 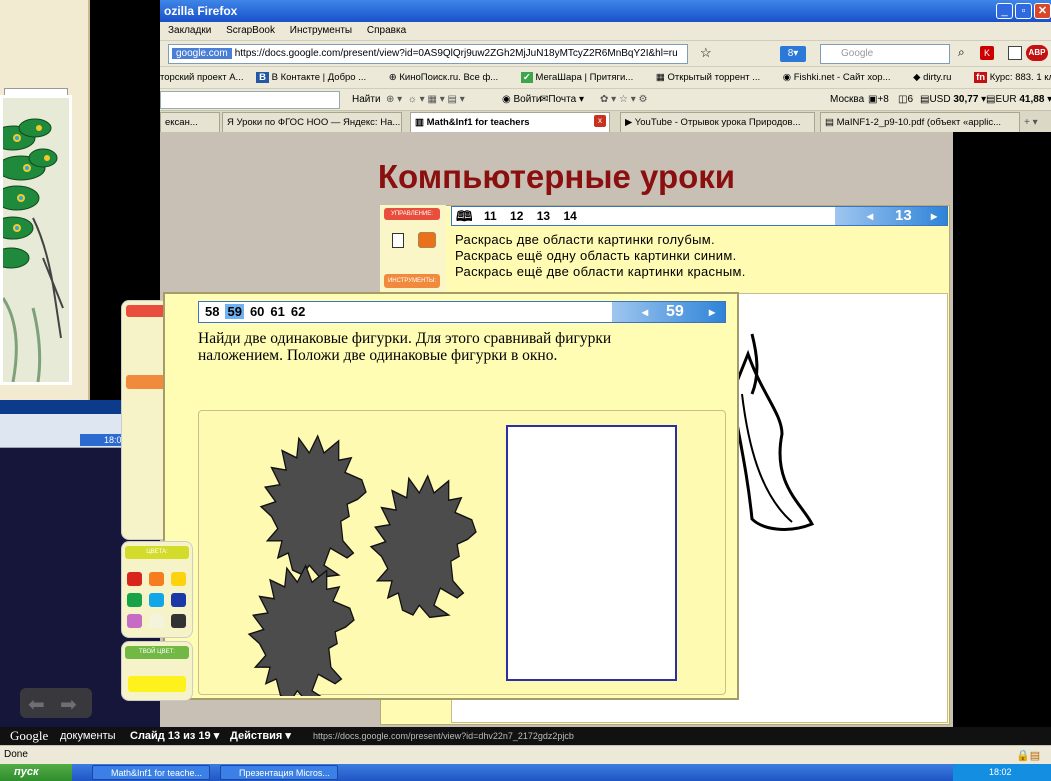 What do you see at coordinates (277, 311) in the screenshot?
I see `page-link: 61` at bounding box center [277, 311].